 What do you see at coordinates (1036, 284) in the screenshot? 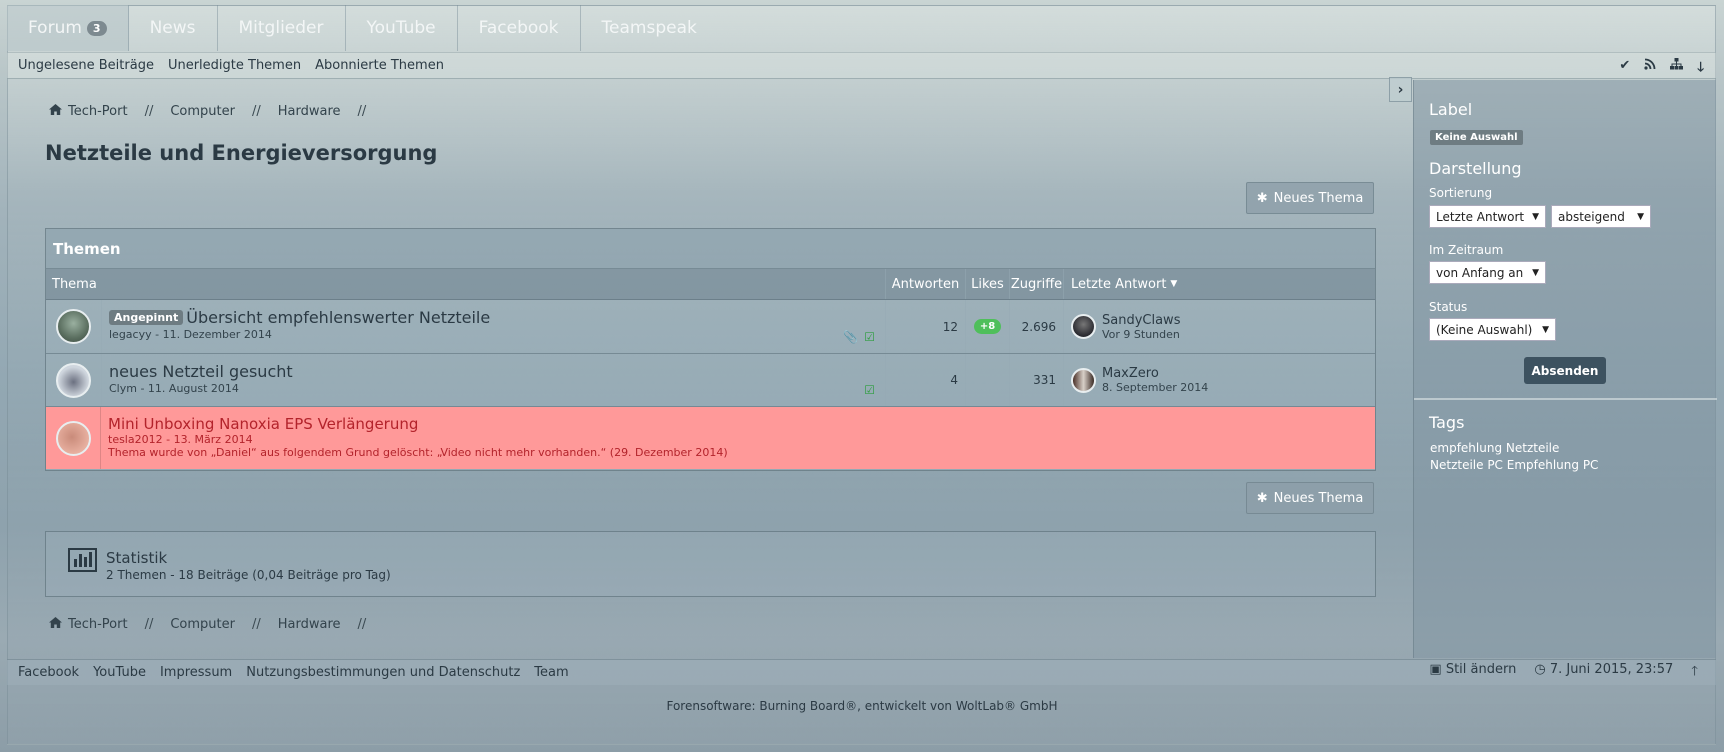
I see `column-zugriffe: Zugriffe` at bounding box center [1036, 284].